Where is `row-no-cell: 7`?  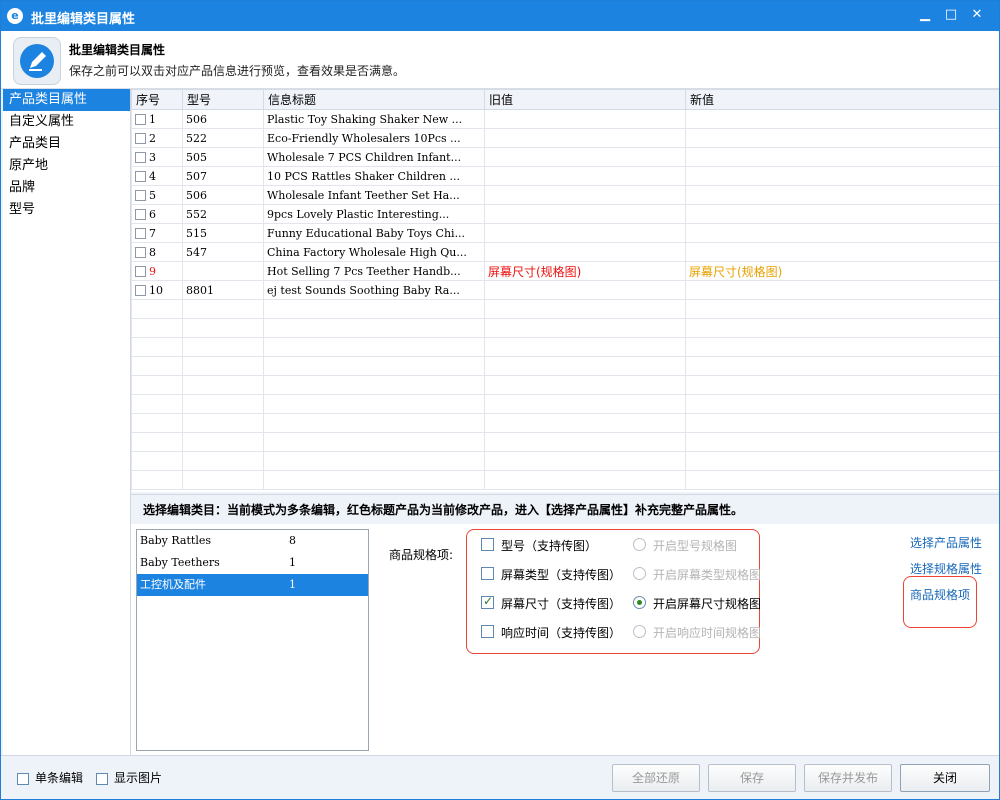
row-no-cell: 7 is located at coordinates (157, 233).